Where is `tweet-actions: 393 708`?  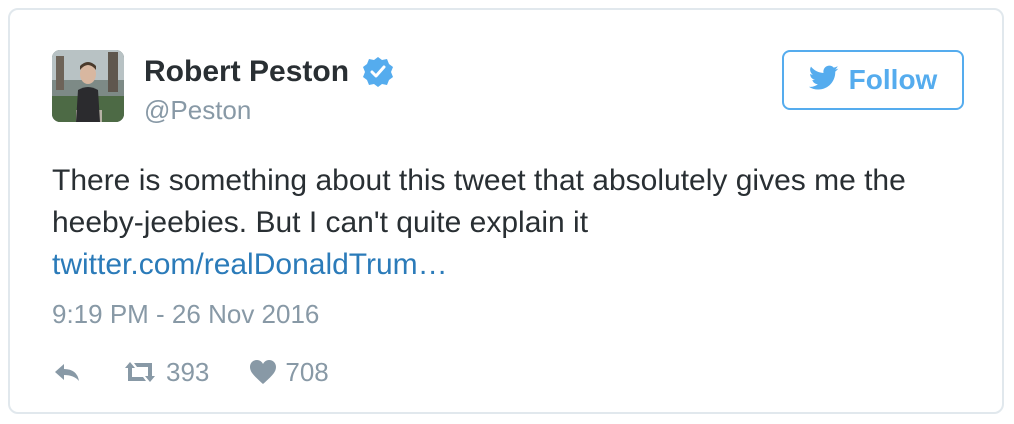
tweet-actions: 393 708 is located at coordinates (190, 372).